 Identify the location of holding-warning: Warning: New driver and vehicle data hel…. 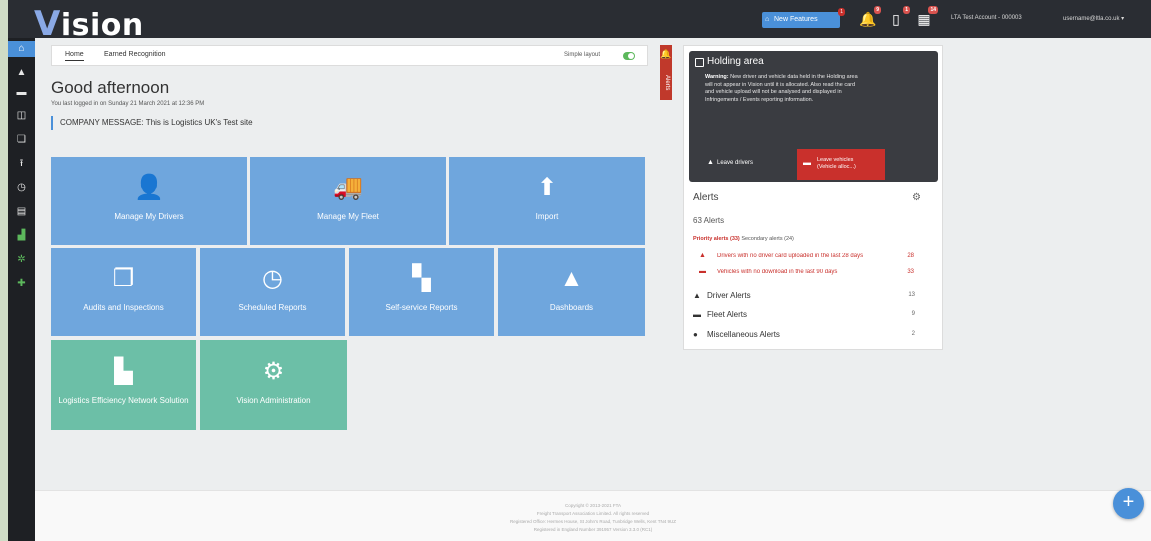
(785, 89).